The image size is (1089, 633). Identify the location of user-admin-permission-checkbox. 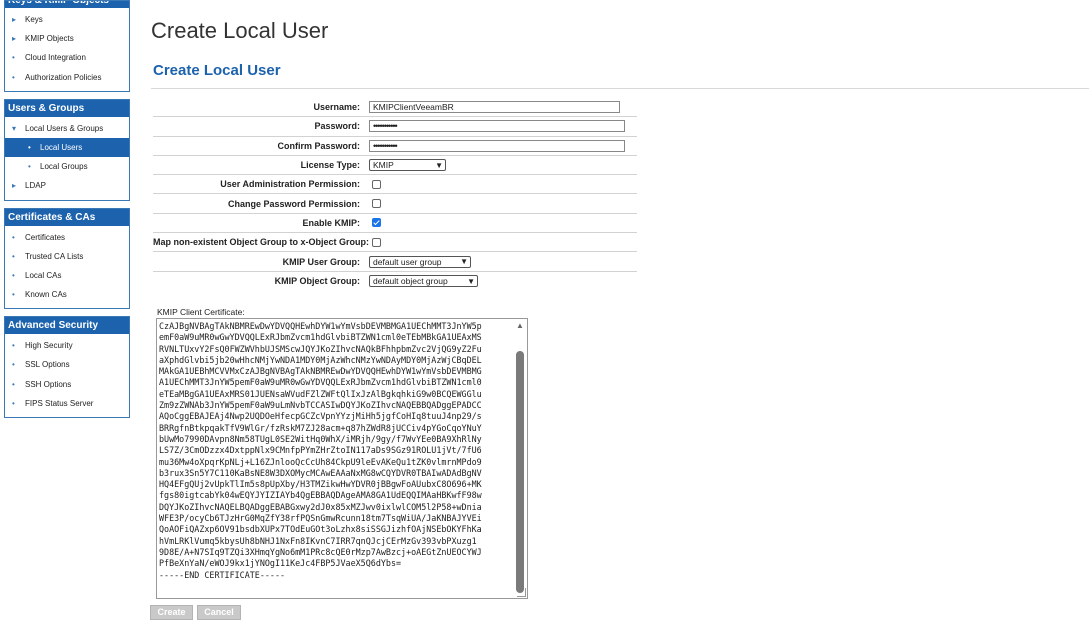
(376, 184).